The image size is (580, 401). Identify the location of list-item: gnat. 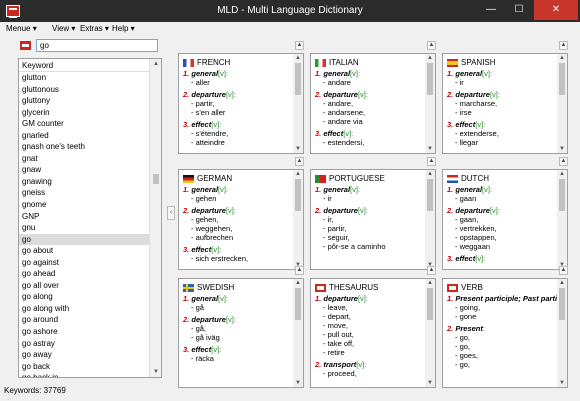
(84, 159).